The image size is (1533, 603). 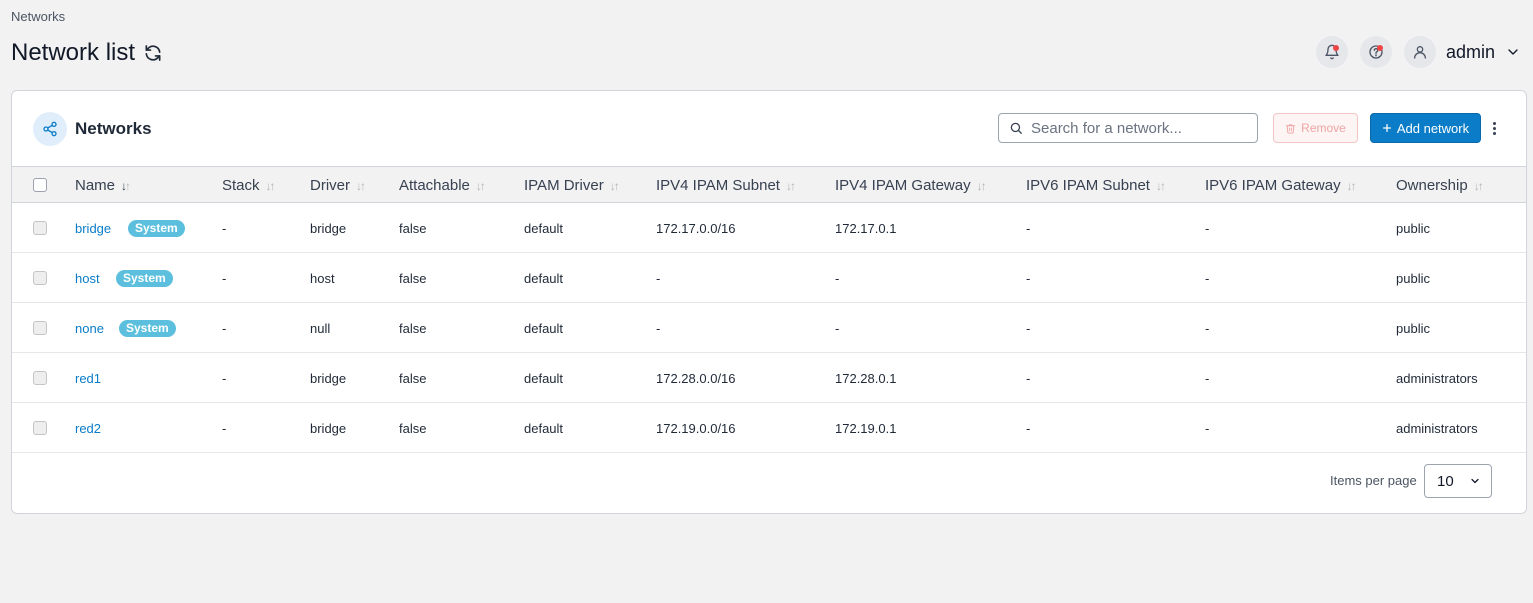 I want to click on network-name-link: red2, so click(x=88, y=428).